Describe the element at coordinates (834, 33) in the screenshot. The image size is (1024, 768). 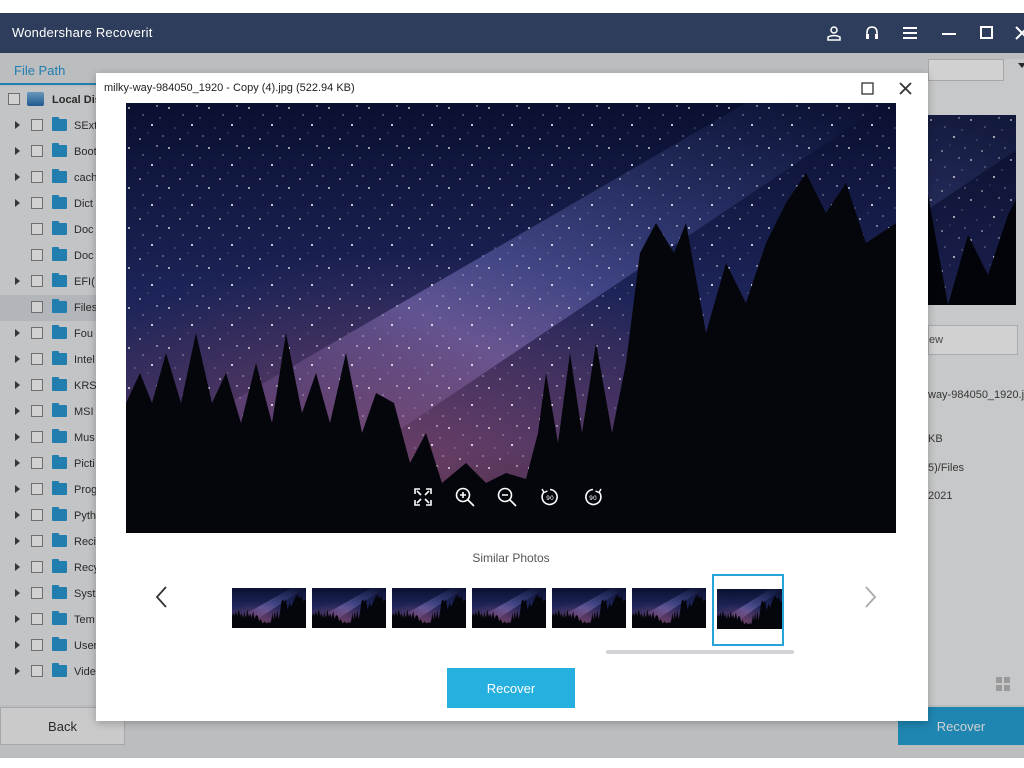
I see `user-icon` at that location.